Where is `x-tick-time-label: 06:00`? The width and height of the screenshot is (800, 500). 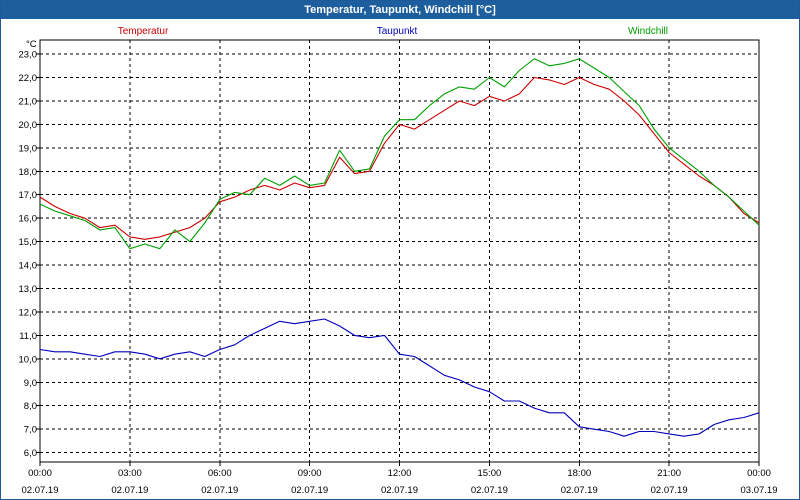 x-tick-time-label: 06:00 is located at coordinates (220, 473).